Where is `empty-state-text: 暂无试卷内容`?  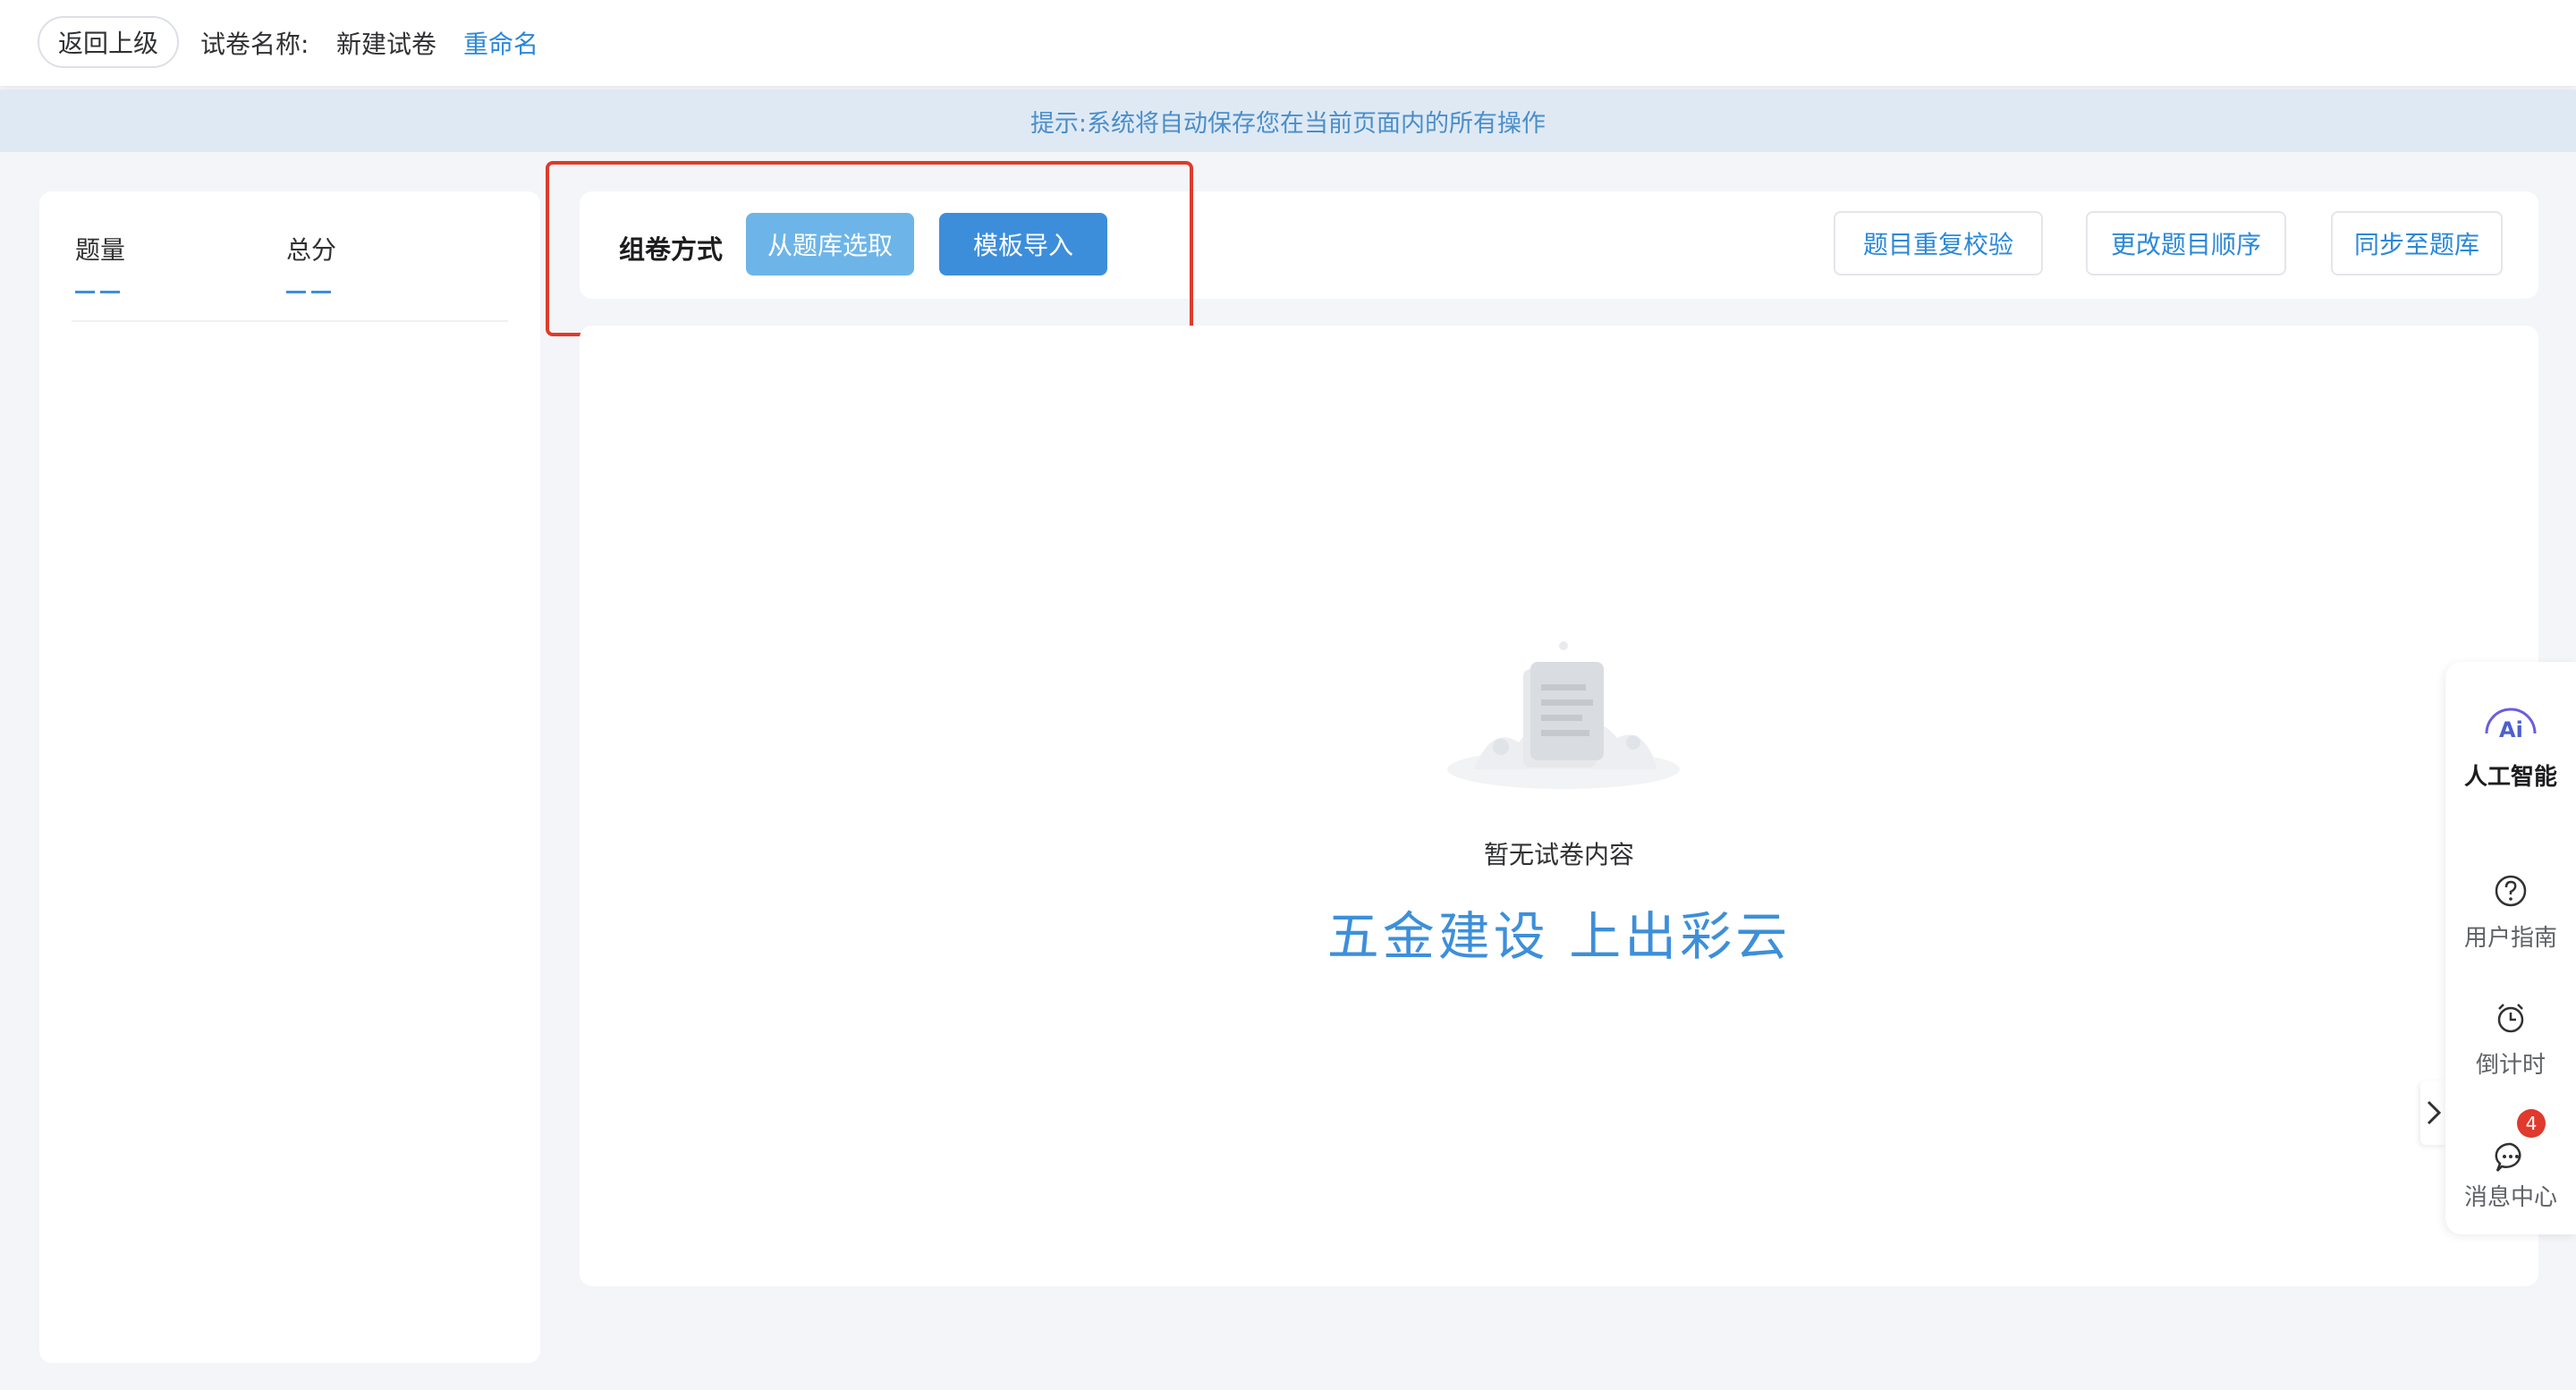
empty-state-text: 暂无试卷内容 is located at coordinates (1558, 854).